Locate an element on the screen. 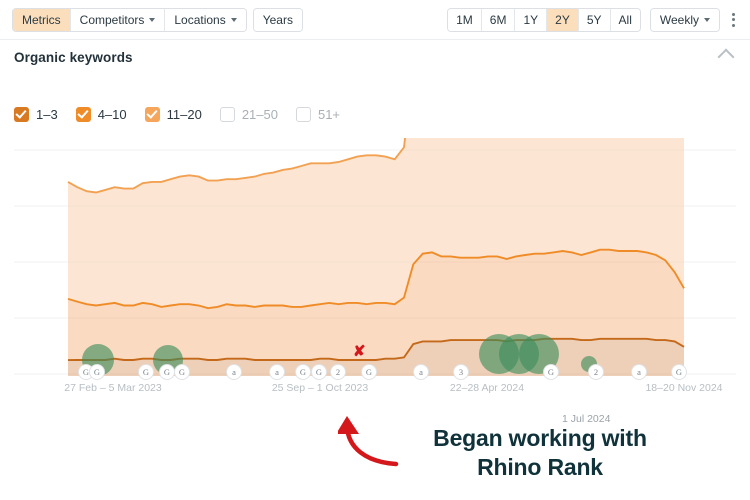  tab-years: Years is located at coordinates (277, 19).